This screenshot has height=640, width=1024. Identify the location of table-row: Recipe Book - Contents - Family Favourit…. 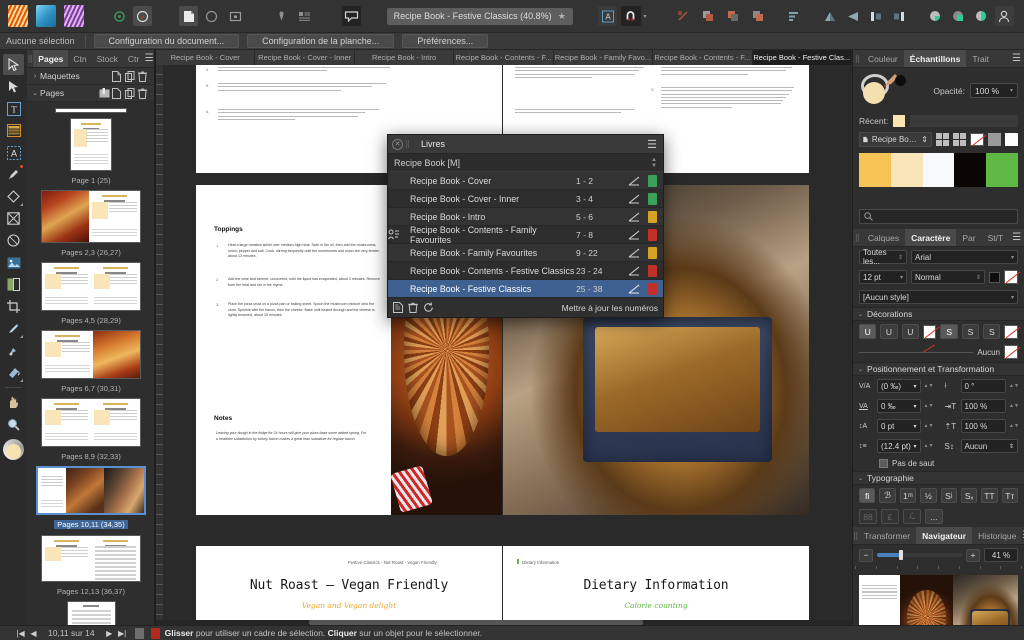
(525, 235).